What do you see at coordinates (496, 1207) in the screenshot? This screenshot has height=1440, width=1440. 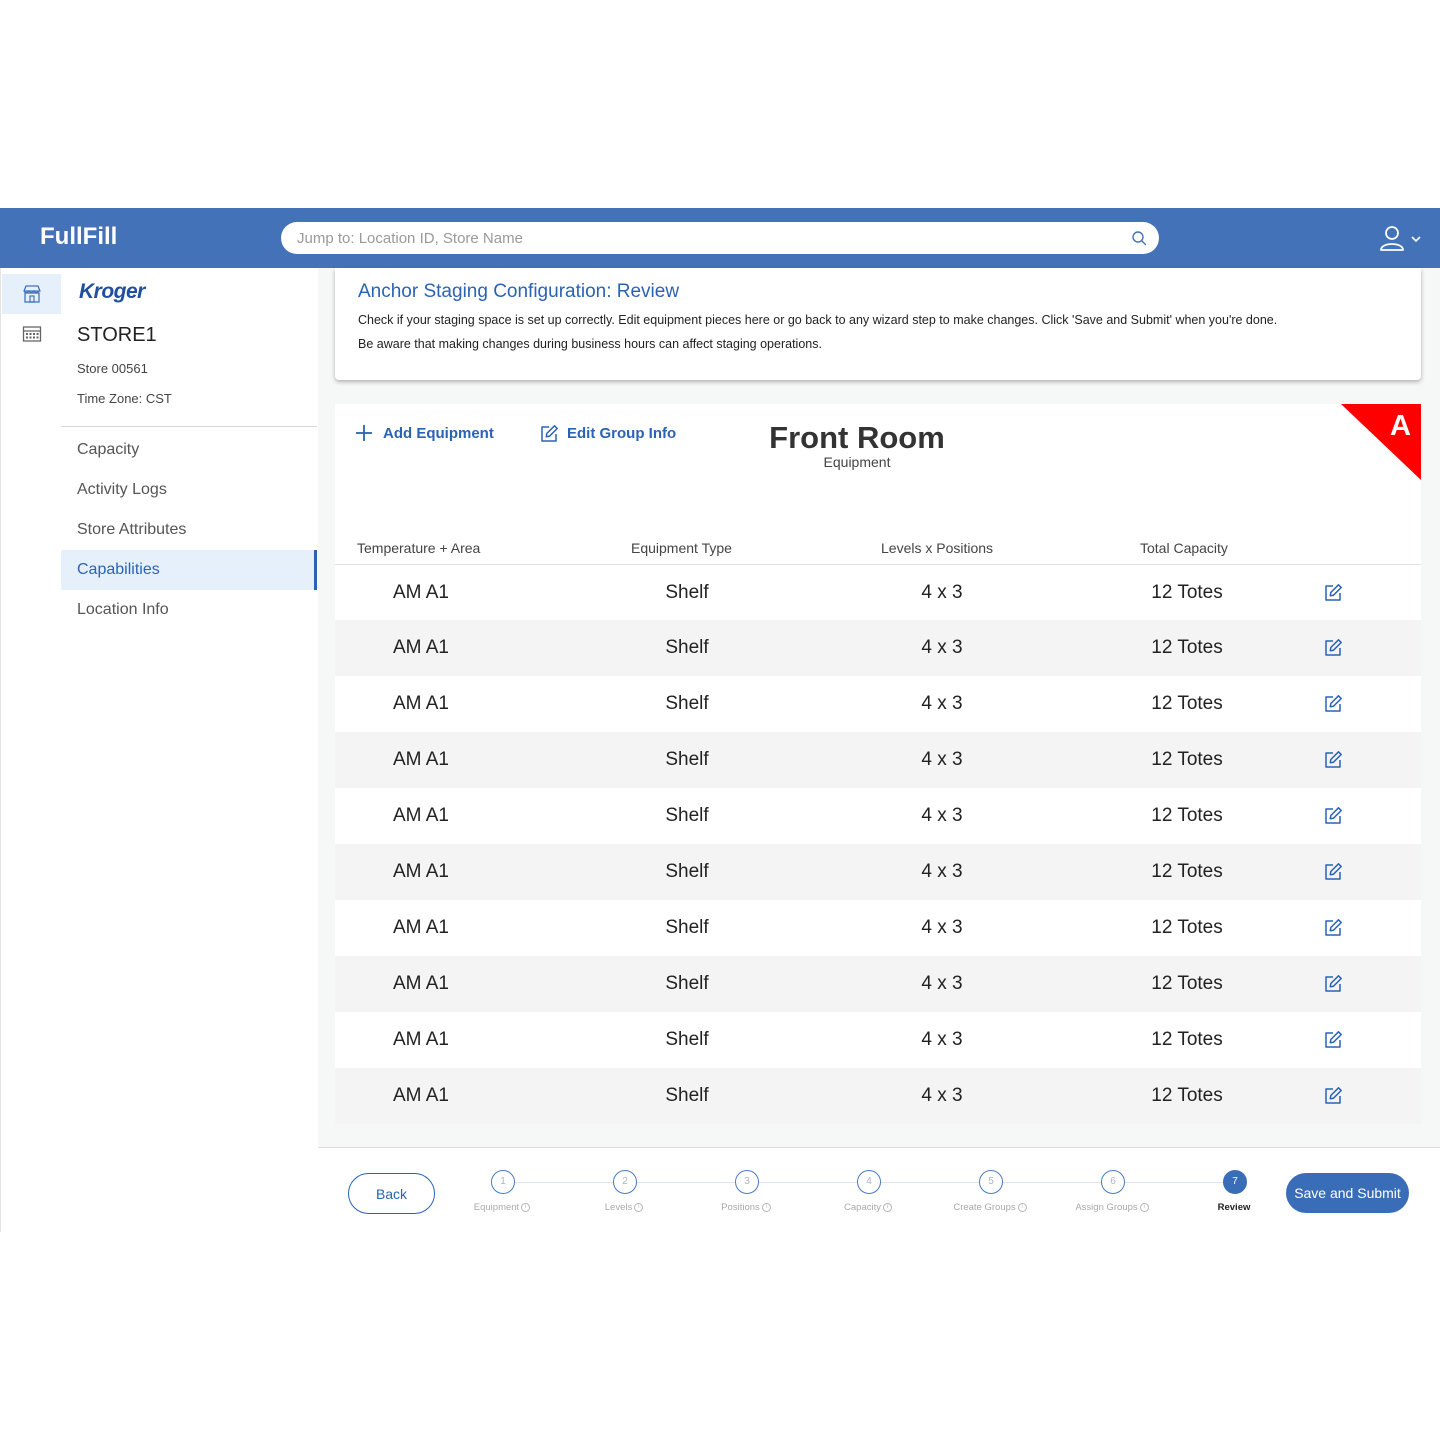 I see `step-label: Equipment` at bounding box center [496, 1207].